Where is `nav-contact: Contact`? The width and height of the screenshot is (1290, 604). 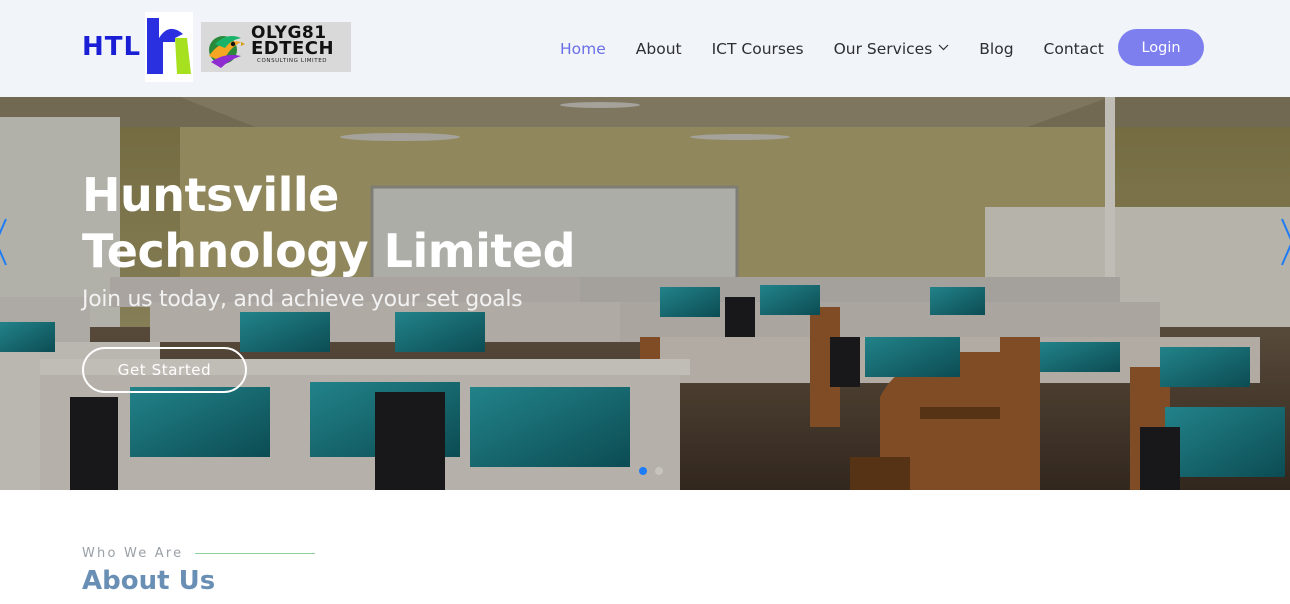 nav-contact: Contact is located at coordinates (1074, 49).